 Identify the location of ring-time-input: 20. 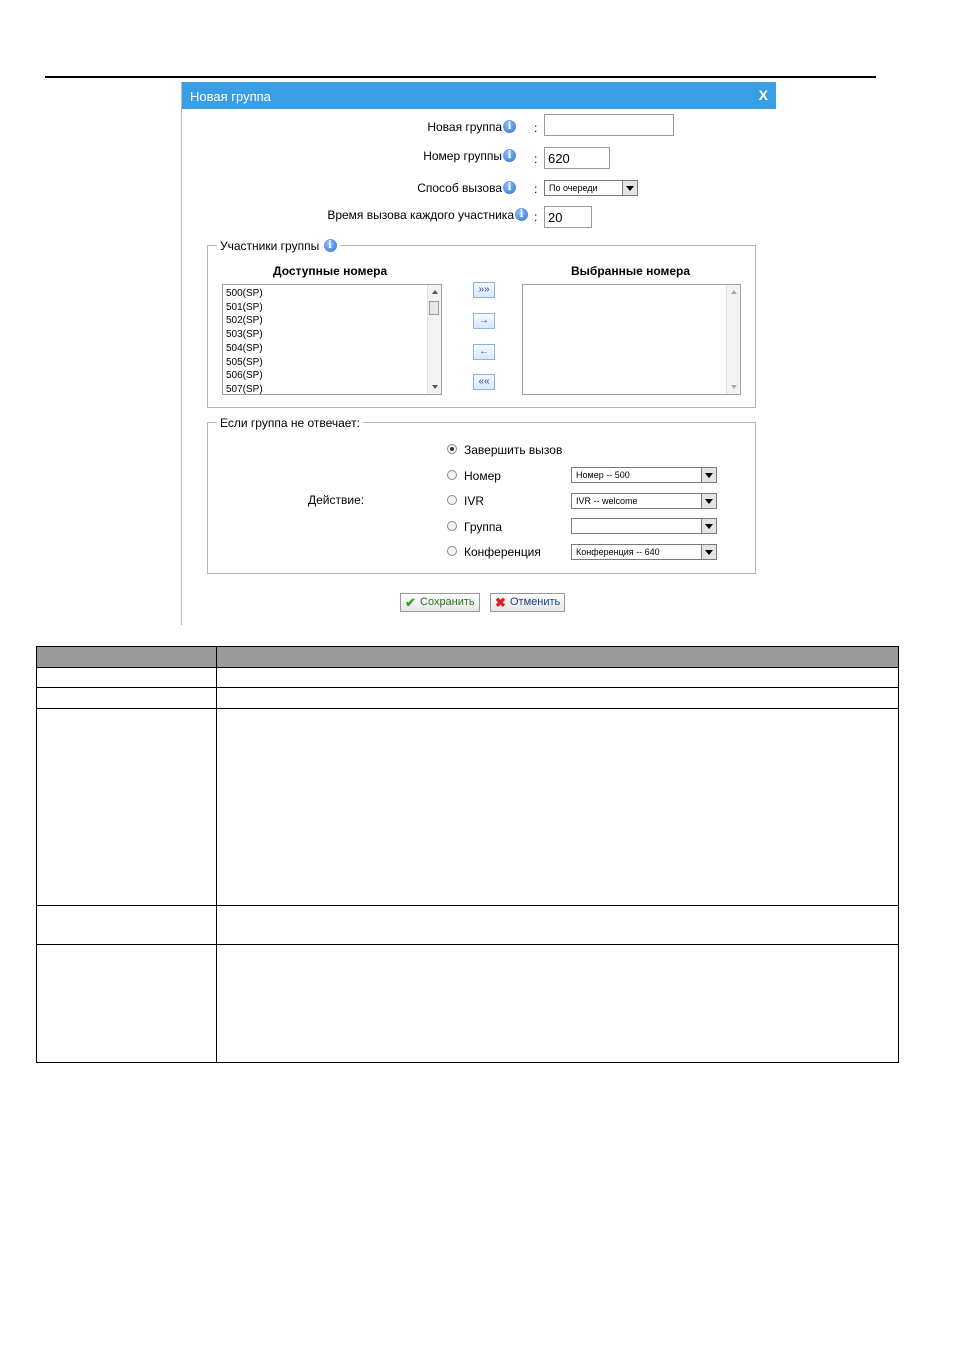
(568, 217).